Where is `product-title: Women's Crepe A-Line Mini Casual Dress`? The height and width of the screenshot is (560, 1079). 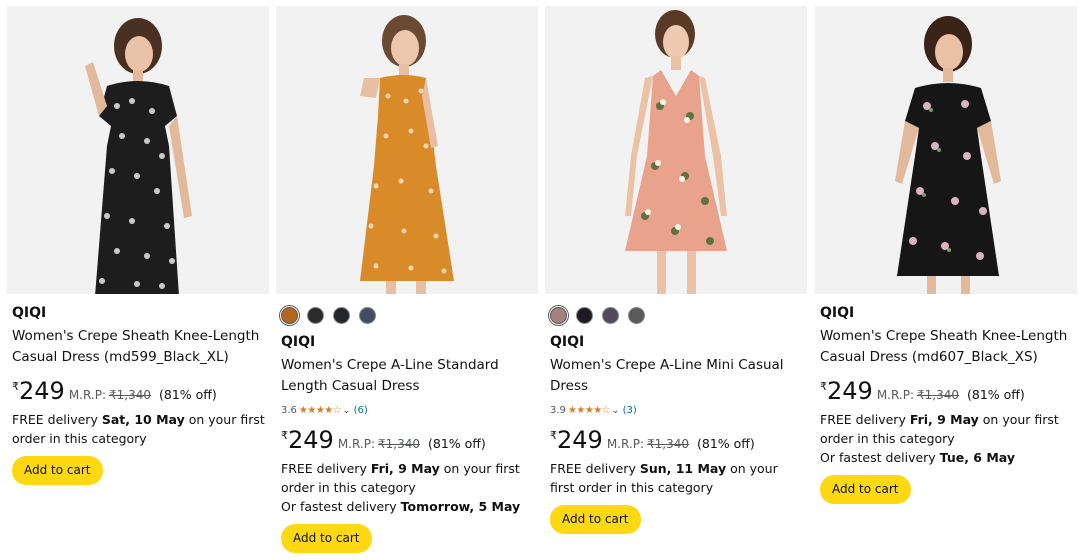
product-title: Women's Crepe A-Line Mini Casual Dress is located at coordinates (676, 376).